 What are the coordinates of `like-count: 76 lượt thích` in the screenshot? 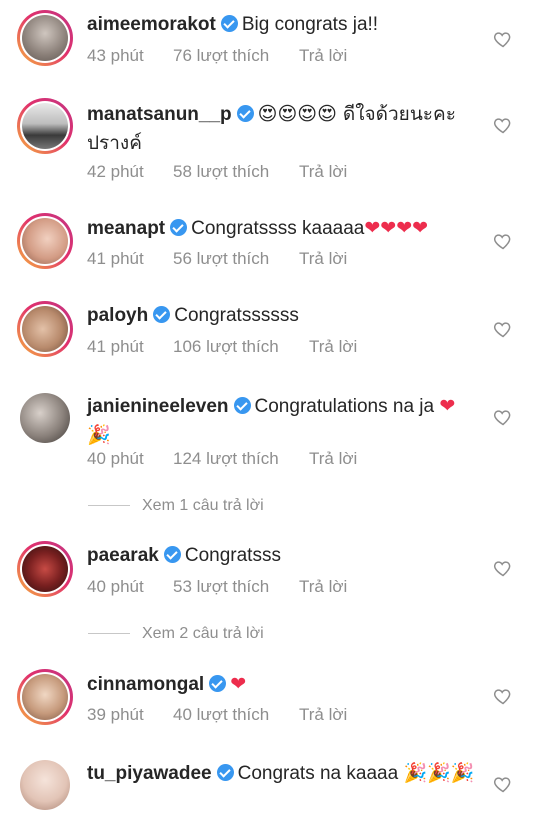 It's located at (236, 56).